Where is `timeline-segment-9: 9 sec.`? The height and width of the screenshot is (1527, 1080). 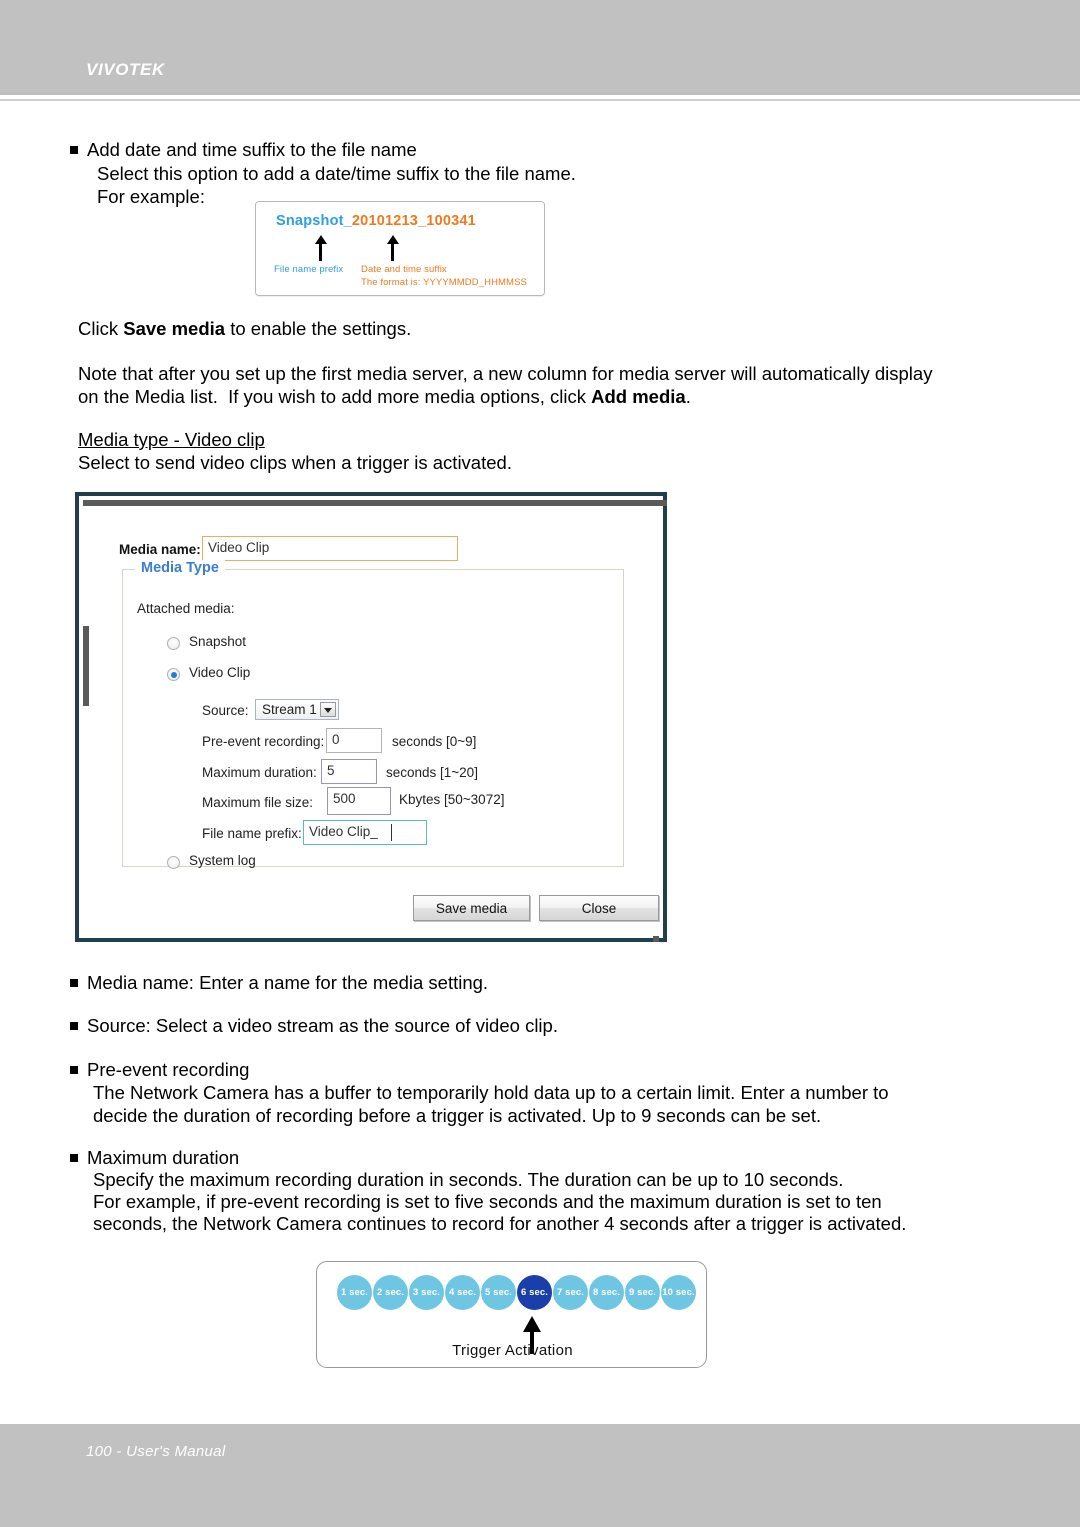
timeline-segment-9: 9 sec. is located at coordinates (642, 1292).